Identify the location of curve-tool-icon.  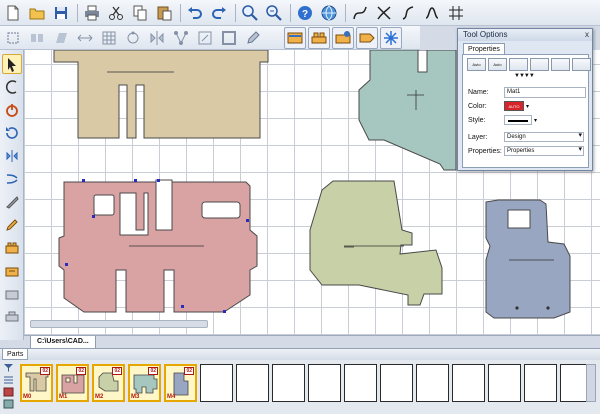
(360, 13).